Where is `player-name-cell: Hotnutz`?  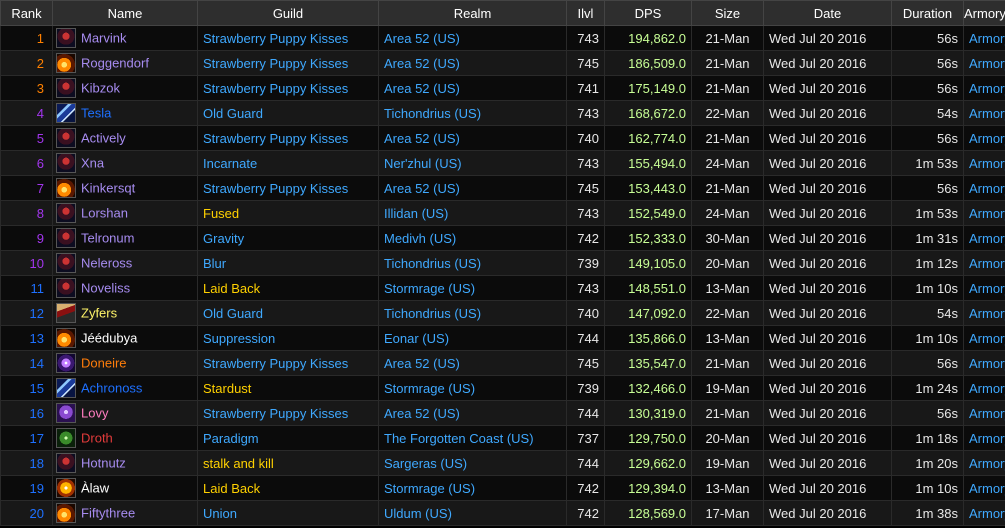 player-name-cell: Hotnutz is located at coordinates (125, 463).